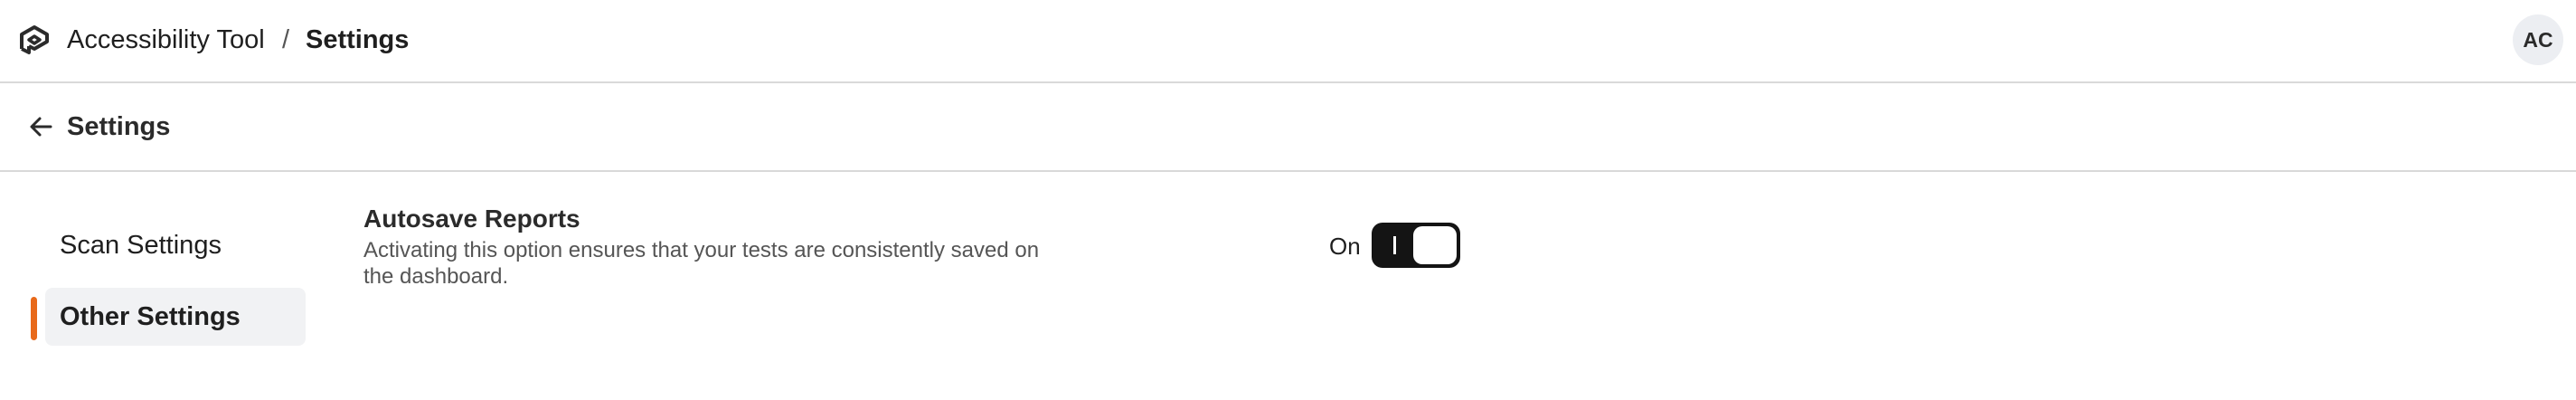 The width and height of the screenshot is (2576, 400). Describe the element at coordinates (175, 245) in the screenshot. I see `sidebar-item-scan-settings: Scan Settings` at that location.